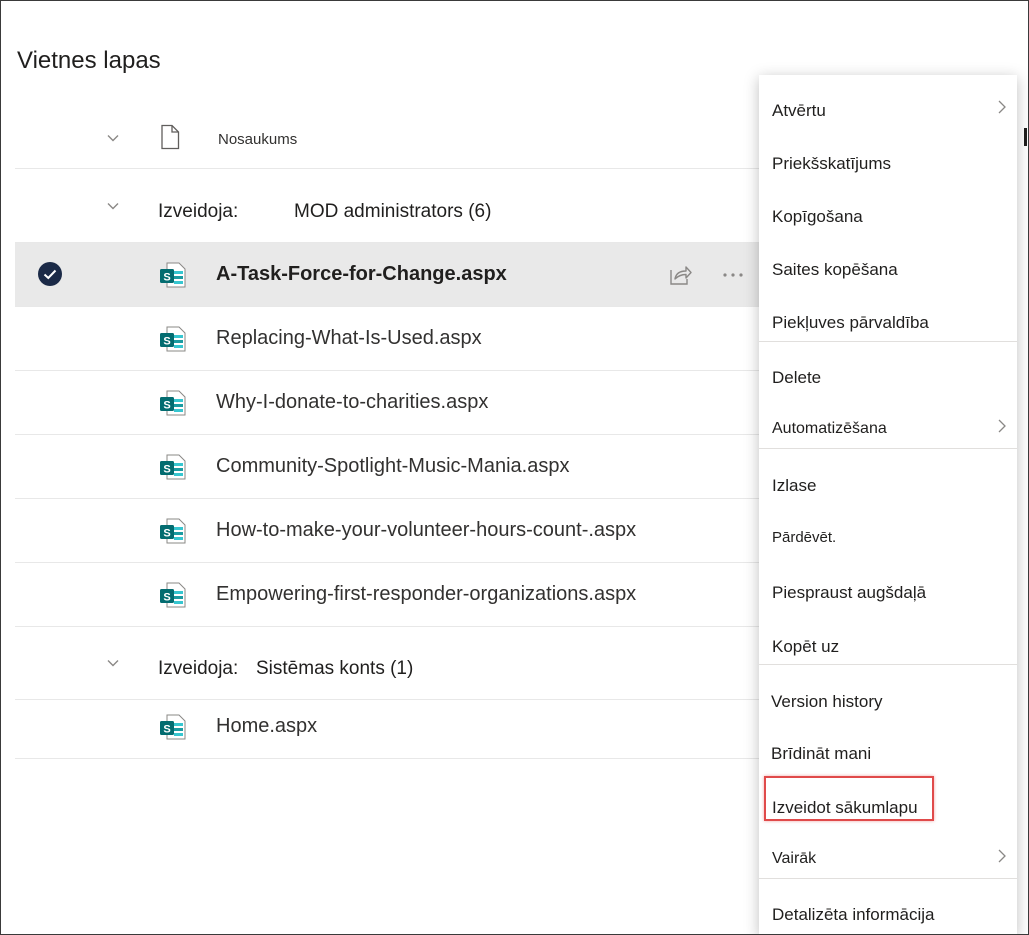 The height and width of the screenshot is (935, 1029). Describe the element at coordinates (853, 914) in the screenshot. I see `menu-item-label: Detalizēta informācija` at that location.